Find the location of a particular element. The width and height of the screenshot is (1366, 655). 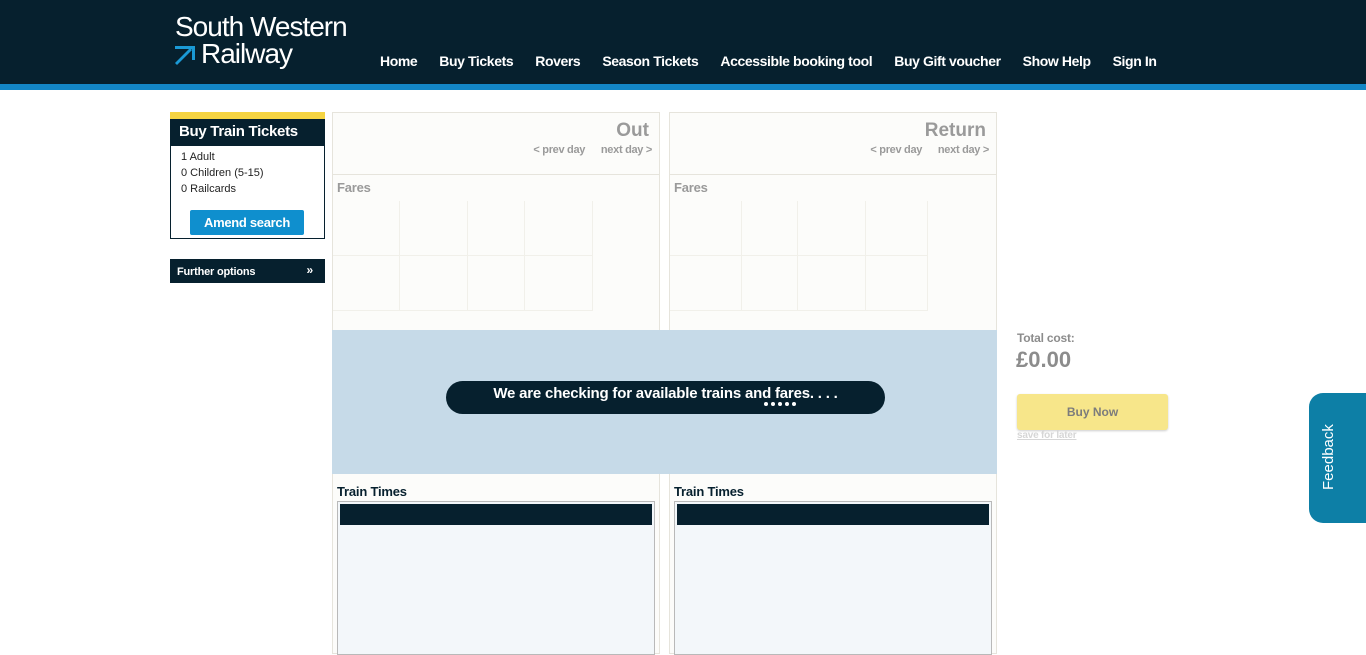

total-cost-label: Total cost: is located at coordinates (1046, 338).